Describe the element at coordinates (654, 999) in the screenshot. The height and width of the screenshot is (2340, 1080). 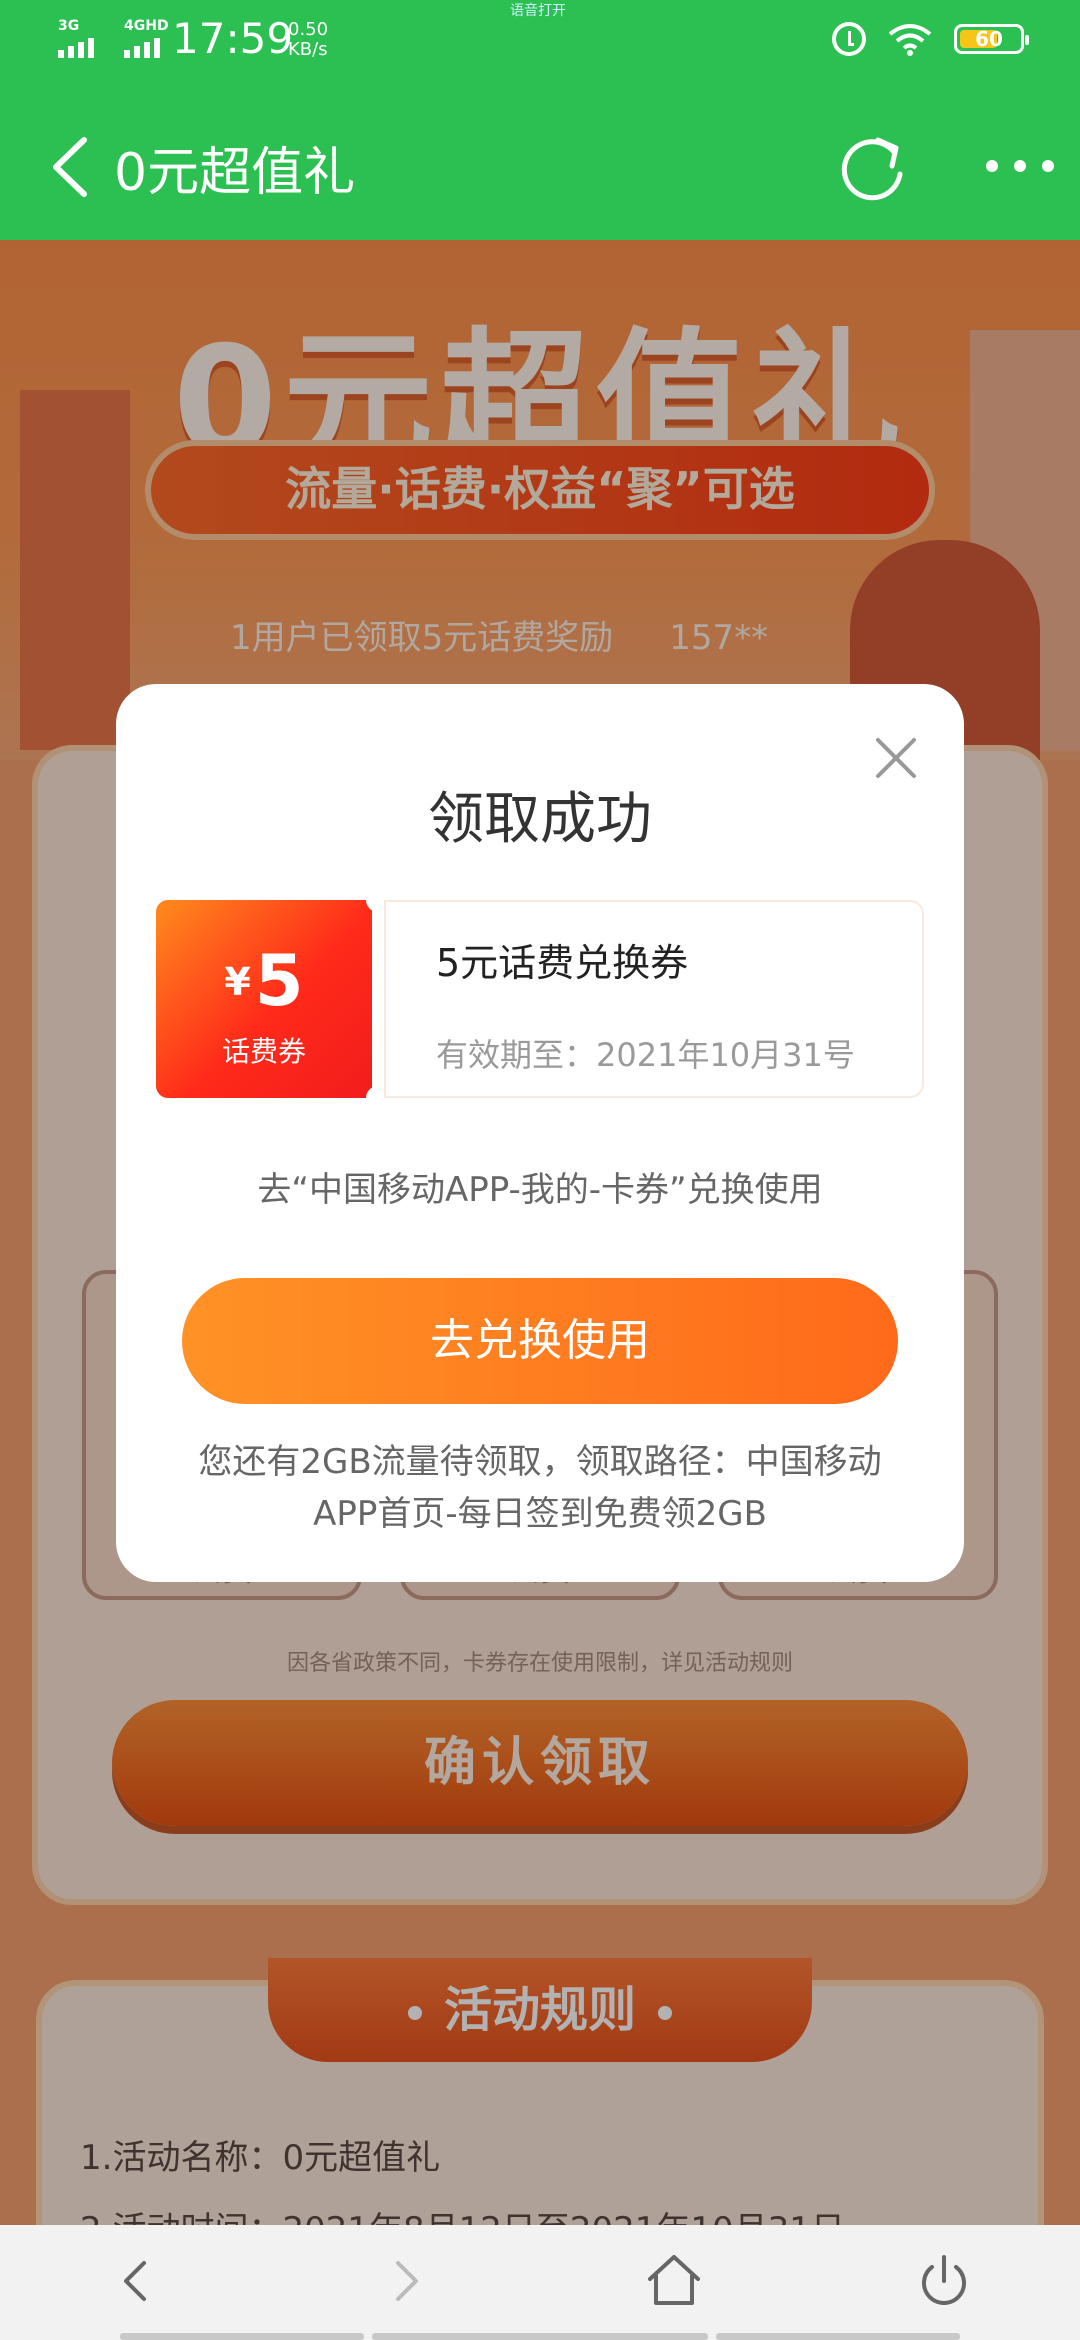
I see `coupon-info-panel: 5元话费兑换券 有效期至：2021年10月31号` at that location.